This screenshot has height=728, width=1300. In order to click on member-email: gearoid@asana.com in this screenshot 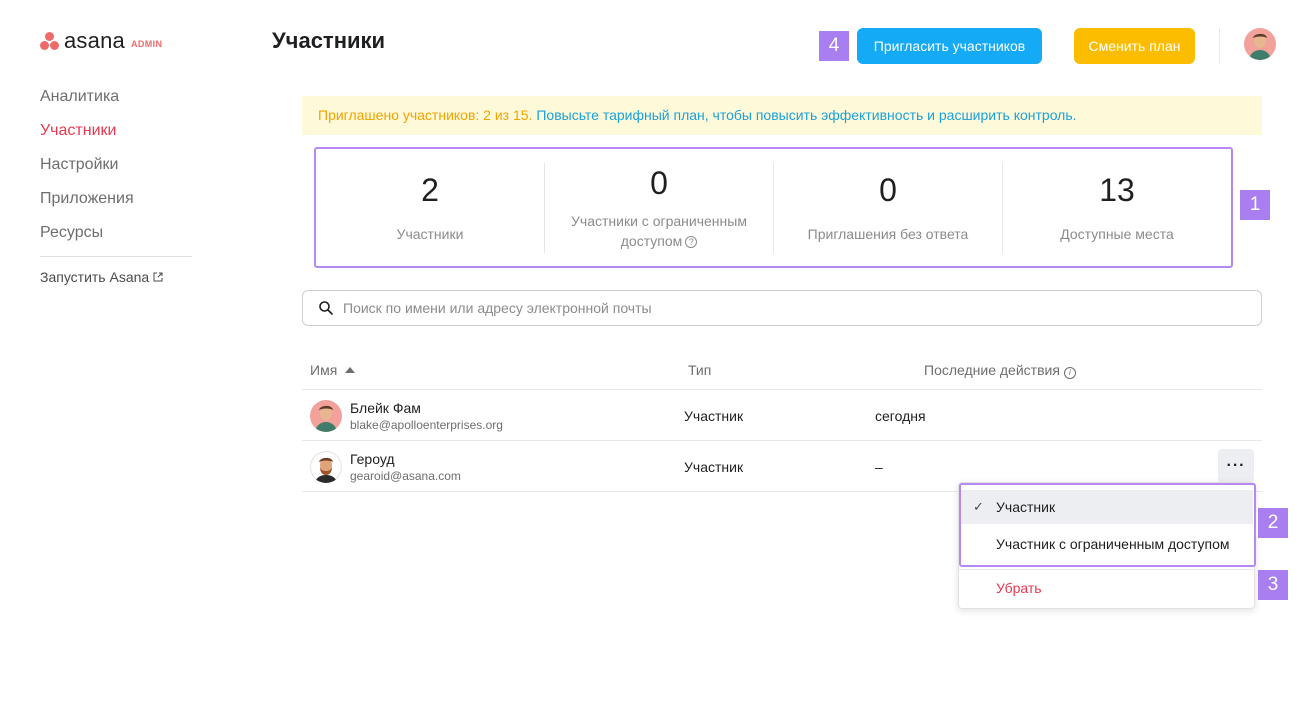, I will do `click(405, 476)`.